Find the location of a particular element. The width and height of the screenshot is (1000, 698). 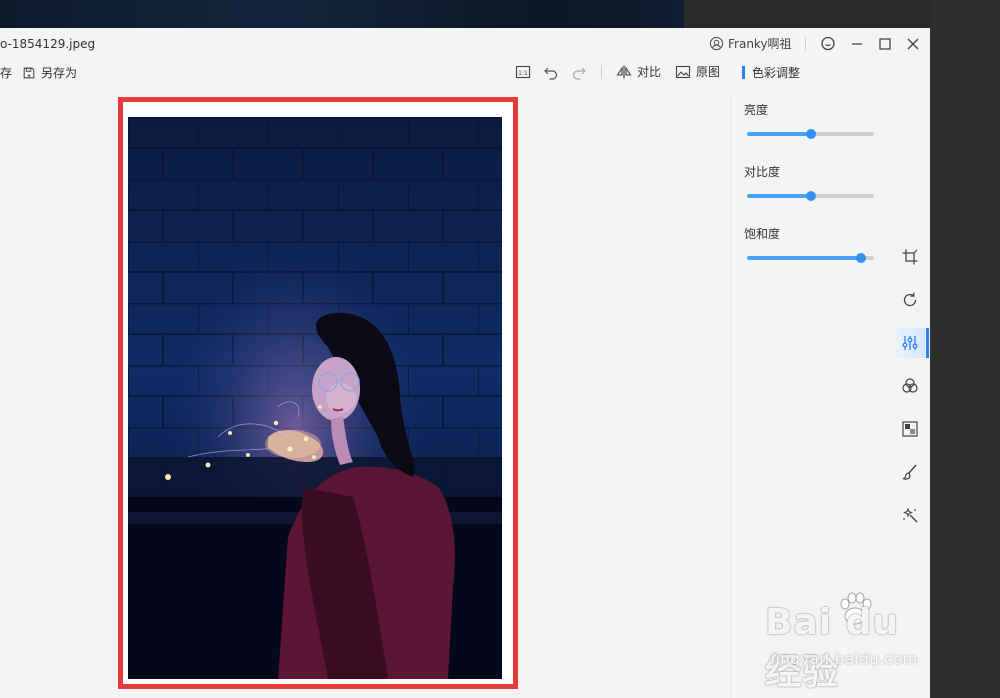

redo-icon is located at coordinates (579, 73).